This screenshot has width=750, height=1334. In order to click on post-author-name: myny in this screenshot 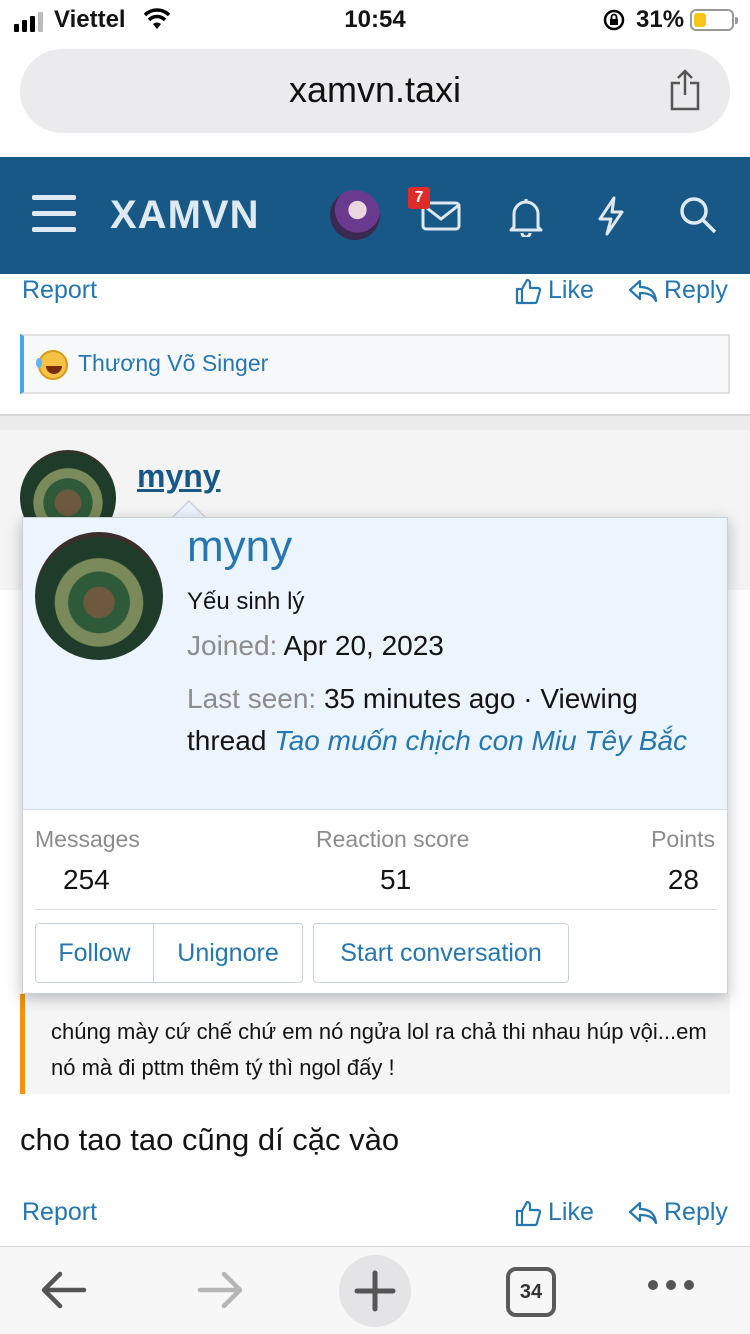, I will do `click(179, 476)`.